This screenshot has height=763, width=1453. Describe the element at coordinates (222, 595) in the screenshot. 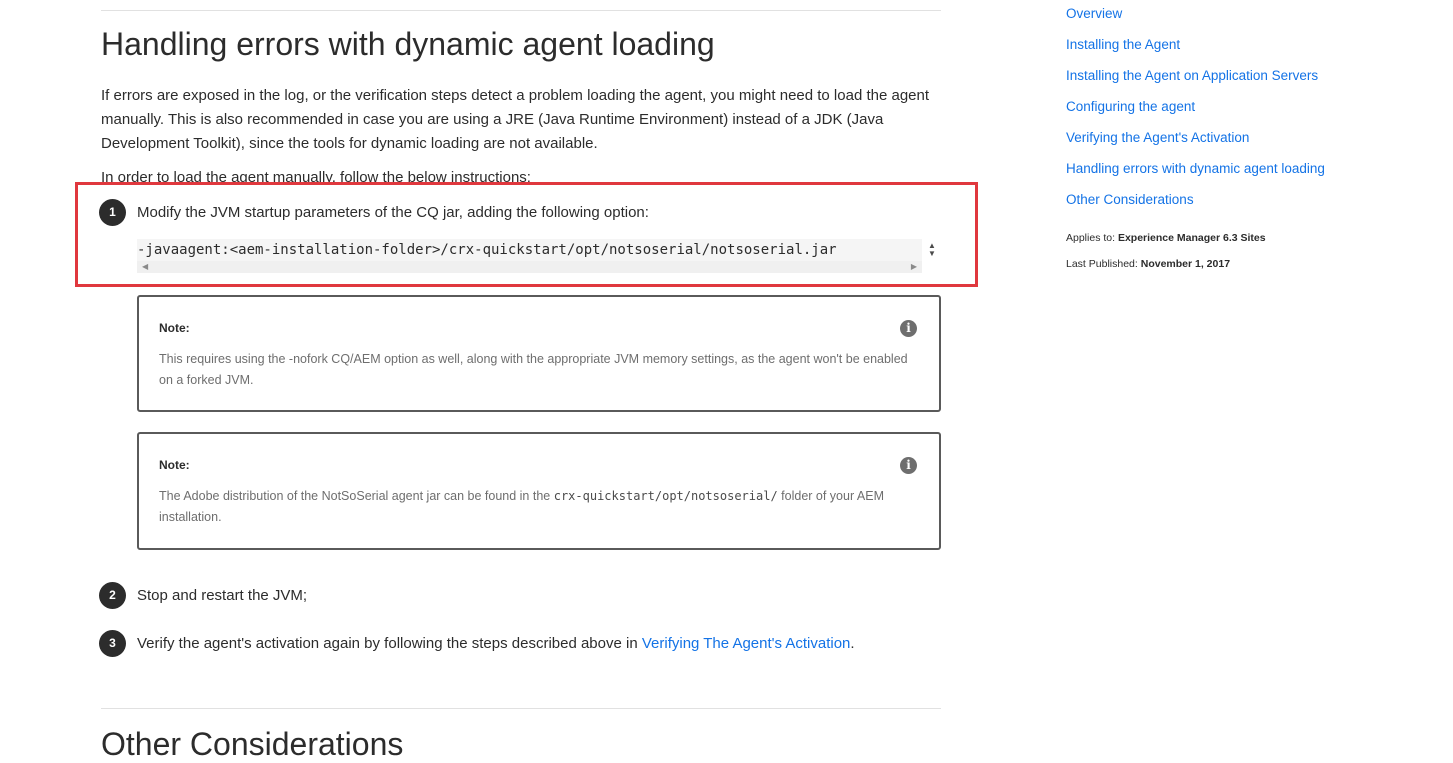

I see `step-2-text: Stop and restart the JVM;` at that location.